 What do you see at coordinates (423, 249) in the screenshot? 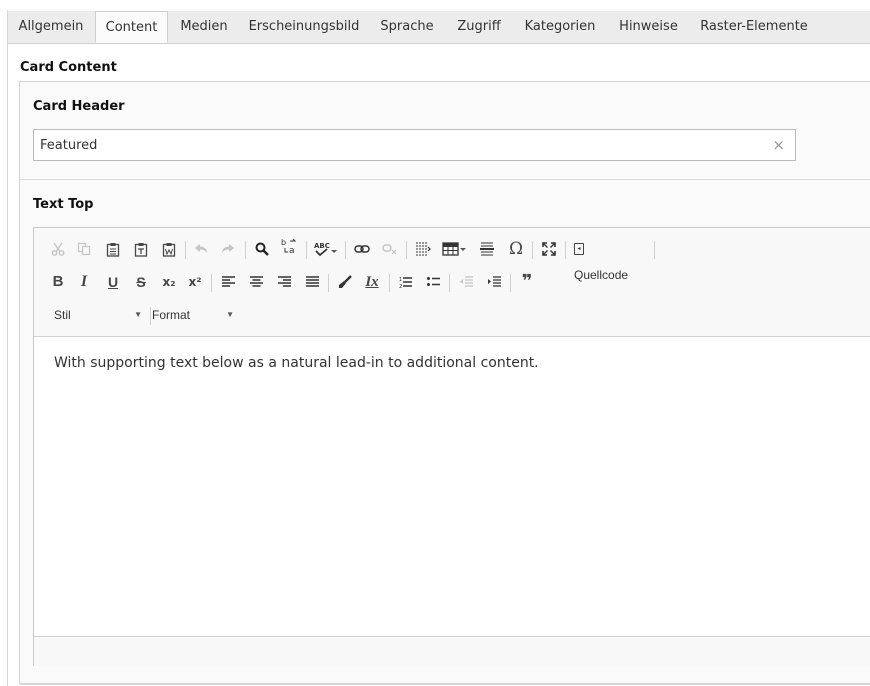
I see `show-blocks-icon` at bounding box center [423, 249].